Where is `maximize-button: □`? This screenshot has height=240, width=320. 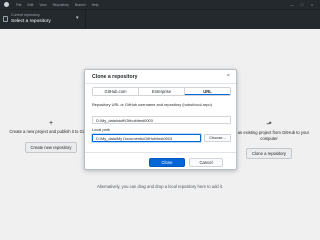
maximize-button: □ is located at coordinates (302, 4).